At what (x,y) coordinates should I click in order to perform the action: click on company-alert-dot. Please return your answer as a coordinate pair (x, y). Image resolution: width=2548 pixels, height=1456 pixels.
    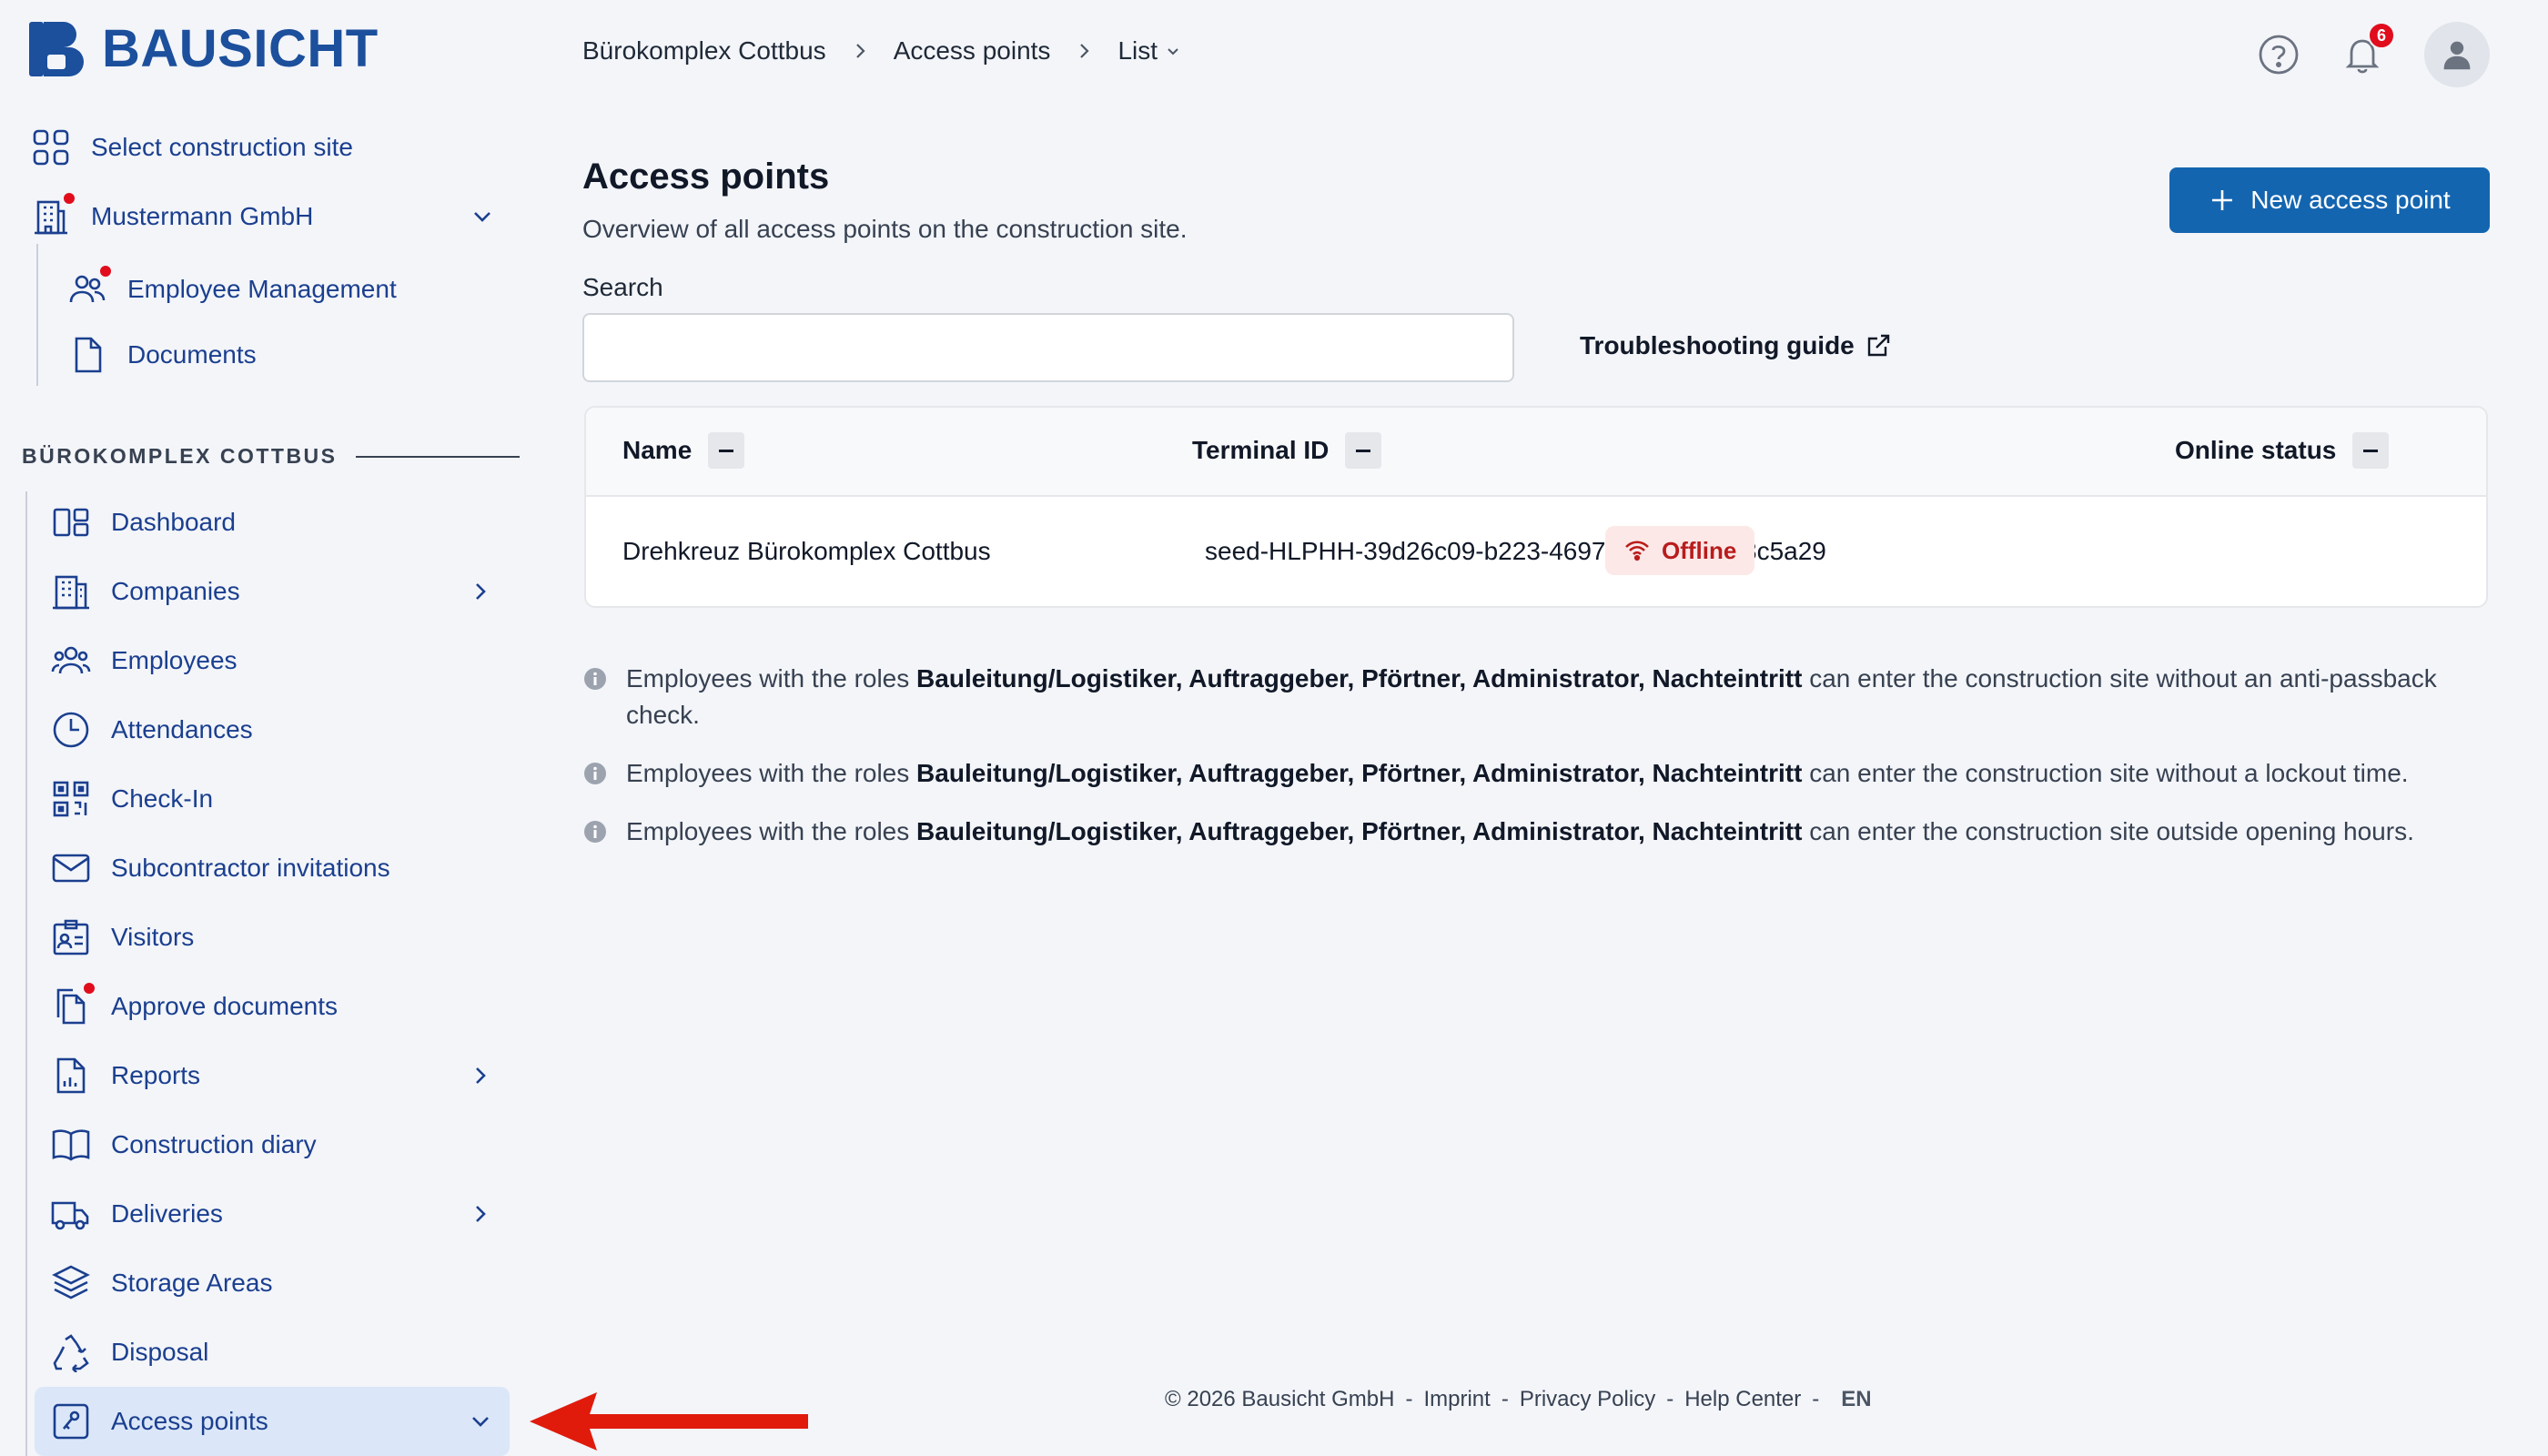
    Looking at the image, I should click on (69, 199).